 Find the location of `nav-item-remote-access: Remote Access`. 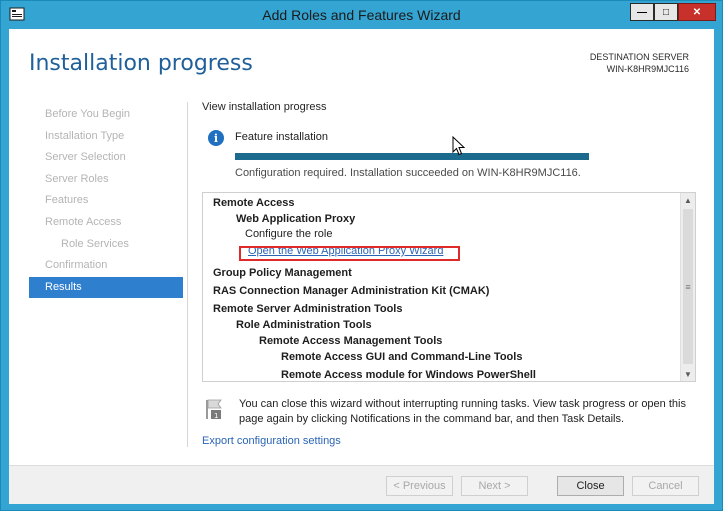

nav-item-remote-access: Remote Access is located at coordinates (83, 221).